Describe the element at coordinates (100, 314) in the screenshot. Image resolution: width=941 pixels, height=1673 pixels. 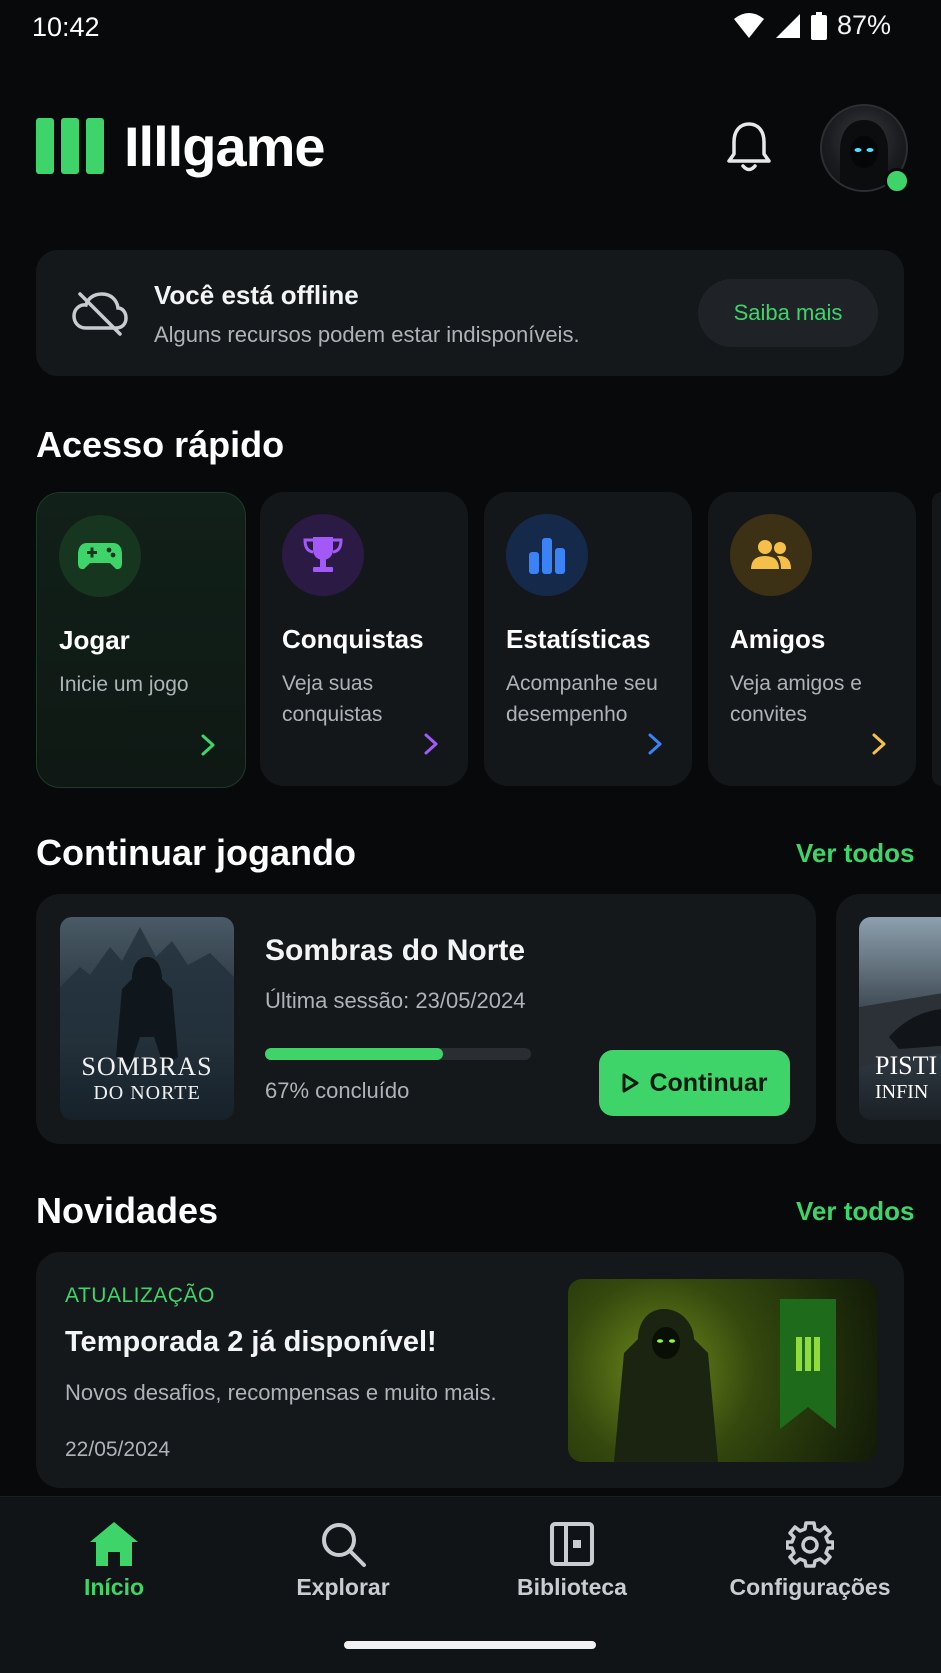
I see `cloud-off-icon` at that location.